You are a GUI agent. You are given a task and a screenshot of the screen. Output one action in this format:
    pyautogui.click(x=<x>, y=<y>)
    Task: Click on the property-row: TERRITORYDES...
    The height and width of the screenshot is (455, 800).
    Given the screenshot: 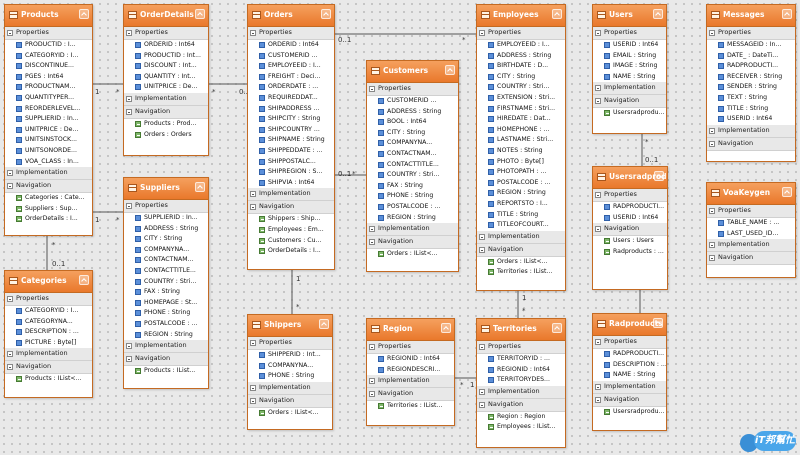 What is the action you would take?
    pyautogui.click(x=521, y=380)
    